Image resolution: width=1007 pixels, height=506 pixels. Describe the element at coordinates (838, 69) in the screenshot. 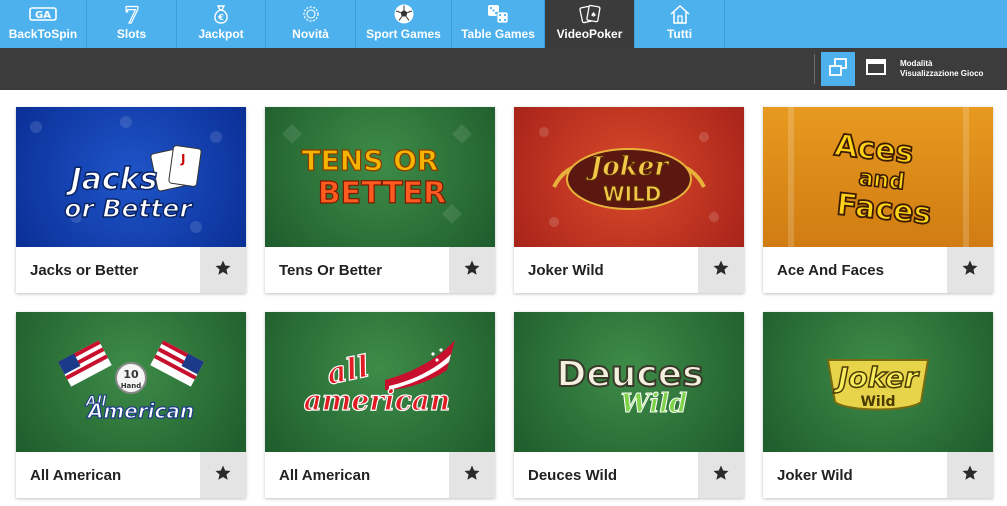

I see `grid-view-button` at that location.